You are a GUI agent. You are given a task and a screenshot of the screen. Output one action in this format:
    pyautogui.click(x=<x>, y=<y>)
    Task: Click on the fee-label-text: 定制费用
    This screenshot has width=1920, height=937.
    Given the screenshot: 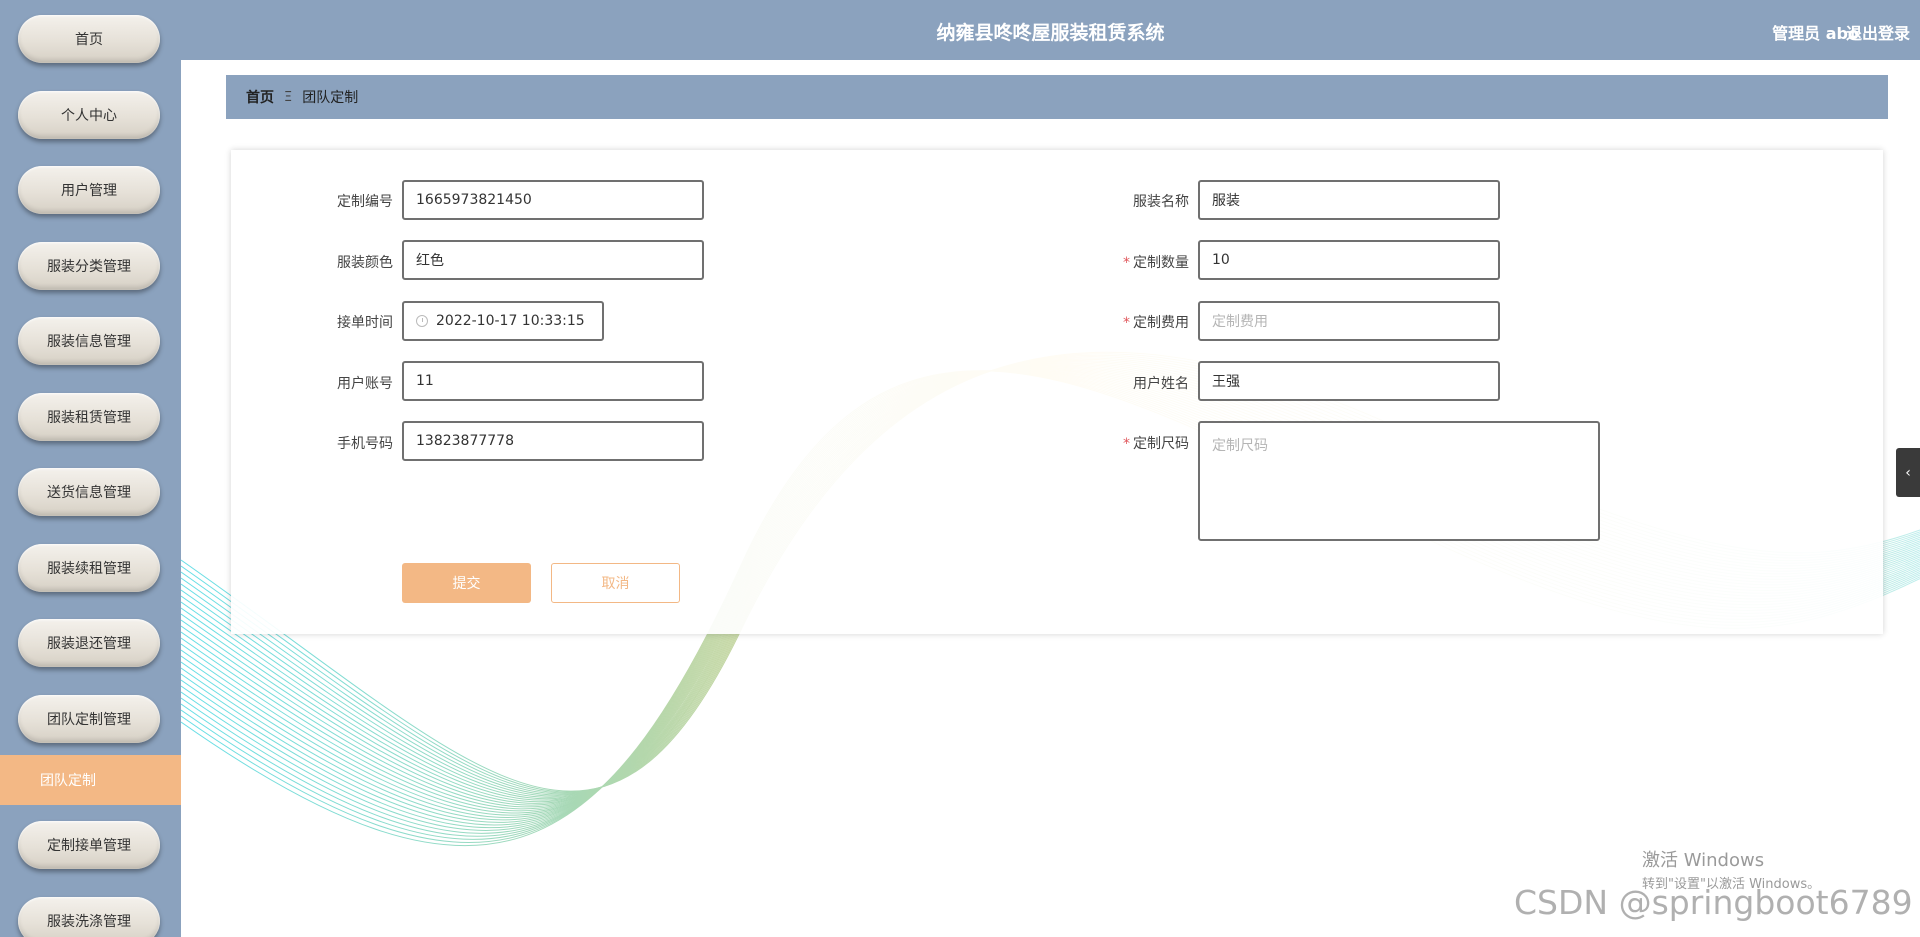 What is the action you would take?
    pyautogui.click(x=1161, y=323)
    